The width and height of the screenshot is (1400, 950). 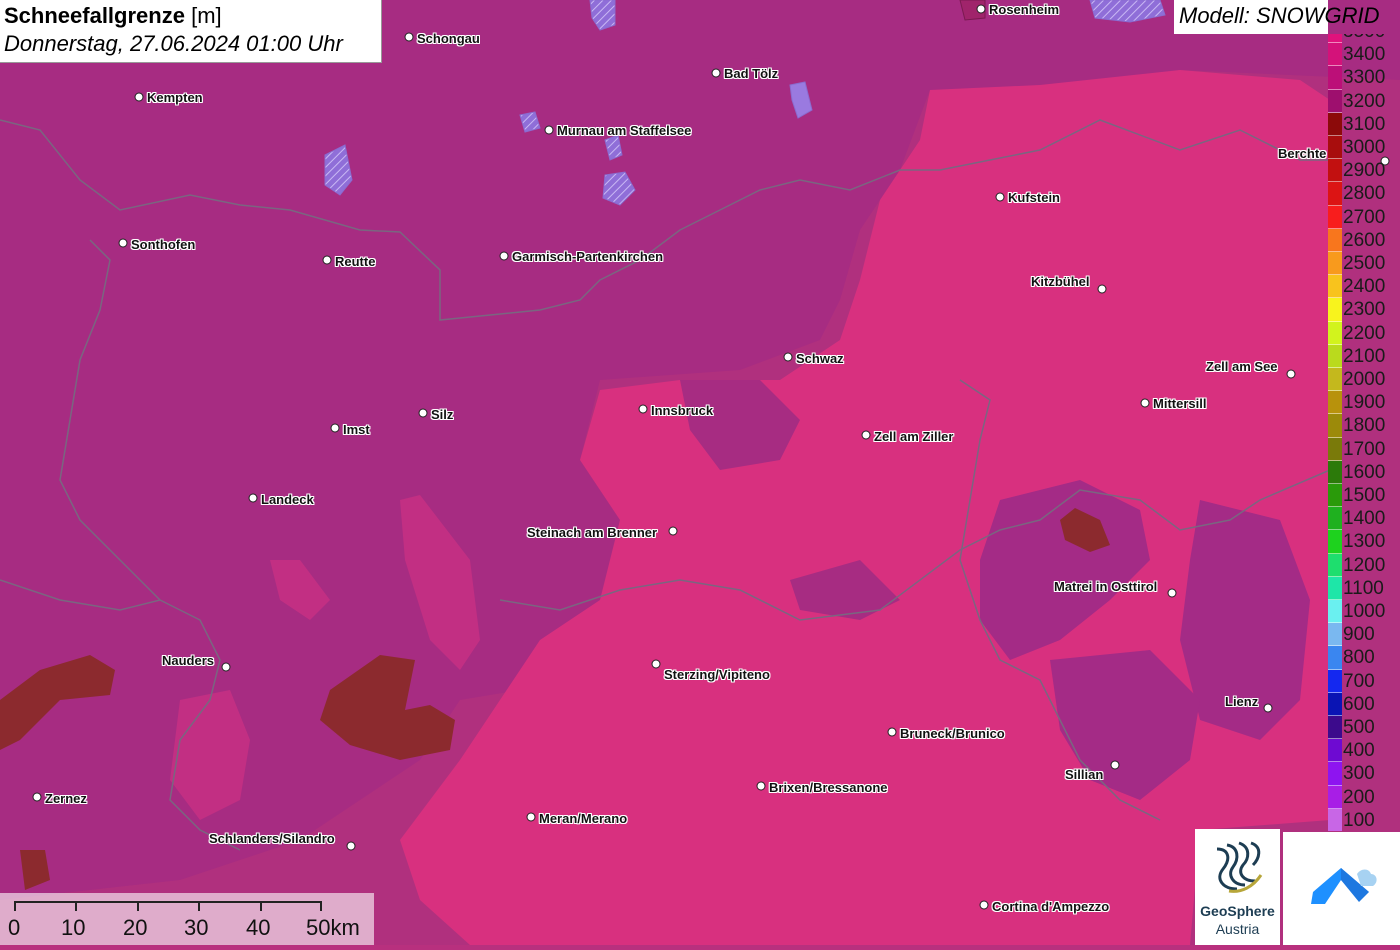 I want to click on legend-item: 400, so click(x=1364, y=751).